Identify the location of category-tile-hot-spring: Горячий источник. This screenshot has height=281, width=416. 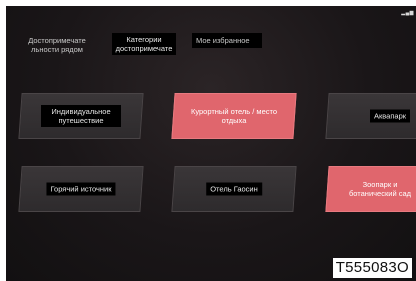
(81, 189).